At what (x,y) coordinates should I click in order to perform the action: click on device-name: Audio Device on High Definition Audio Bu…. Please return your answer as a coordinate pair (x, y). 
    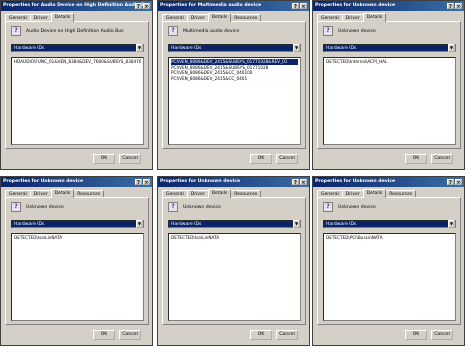
    Looking at the image, I should click on (75, 31).